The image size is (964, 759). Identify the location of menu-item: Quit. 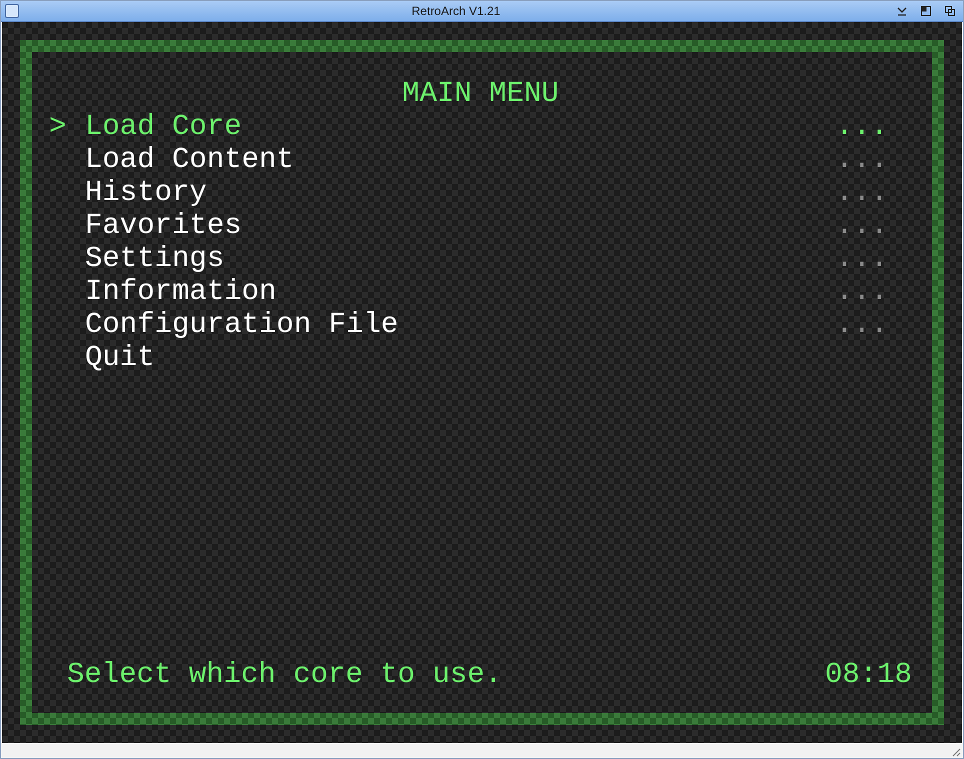
(480, 357).